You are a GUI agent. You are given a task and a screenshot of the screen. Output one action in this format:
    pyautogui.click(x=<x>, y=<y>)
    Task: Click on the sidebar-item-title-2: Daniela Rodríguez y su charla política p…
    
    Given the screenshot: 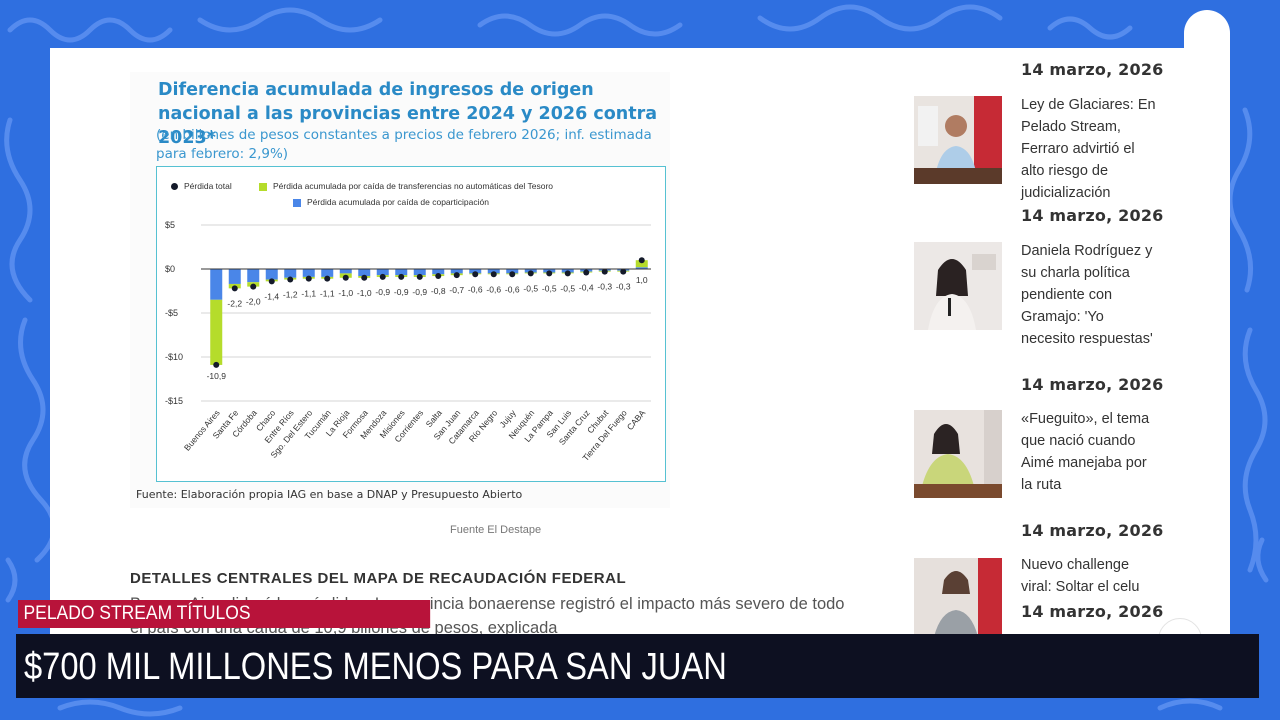 What is the action you would take?
    pyautogui.click(x=1091, y=295)
    